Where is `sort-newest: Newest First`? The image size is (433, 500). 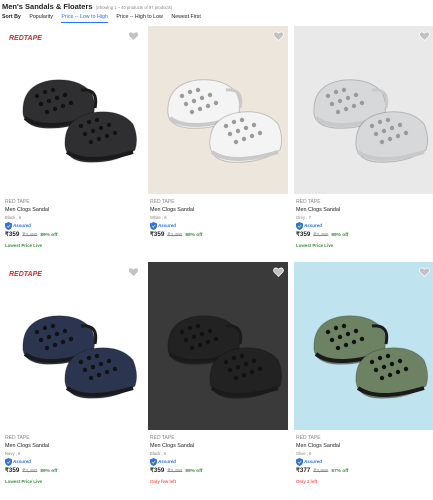 sort-newest: Newest First is located at coordinates (185, 18).